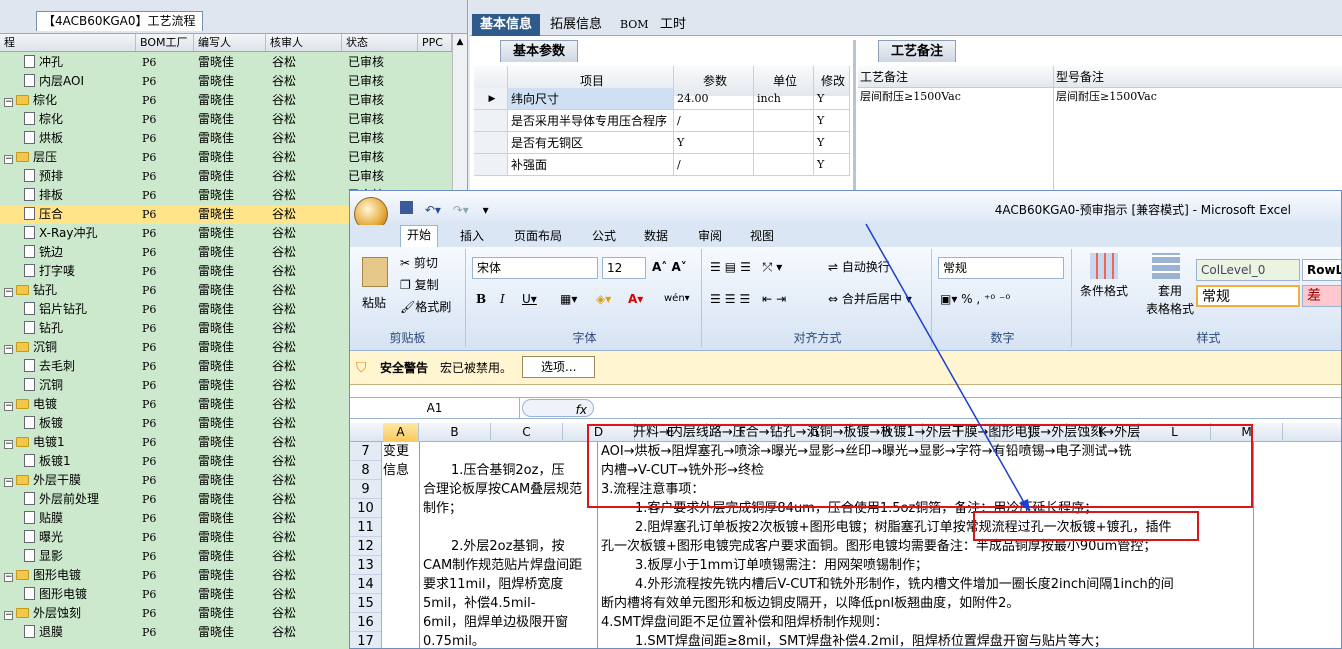  Describe the element at coordinates (406, 207) in the screenshot. I see `save-icon` at that location.